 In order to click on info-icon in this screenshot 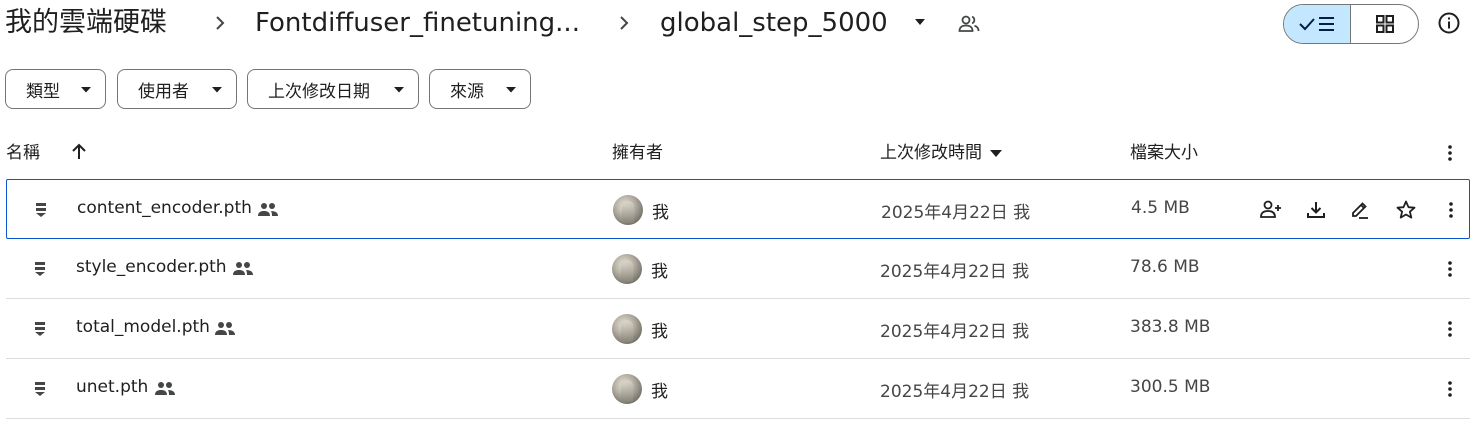, I will do `click(1449, 23)`.